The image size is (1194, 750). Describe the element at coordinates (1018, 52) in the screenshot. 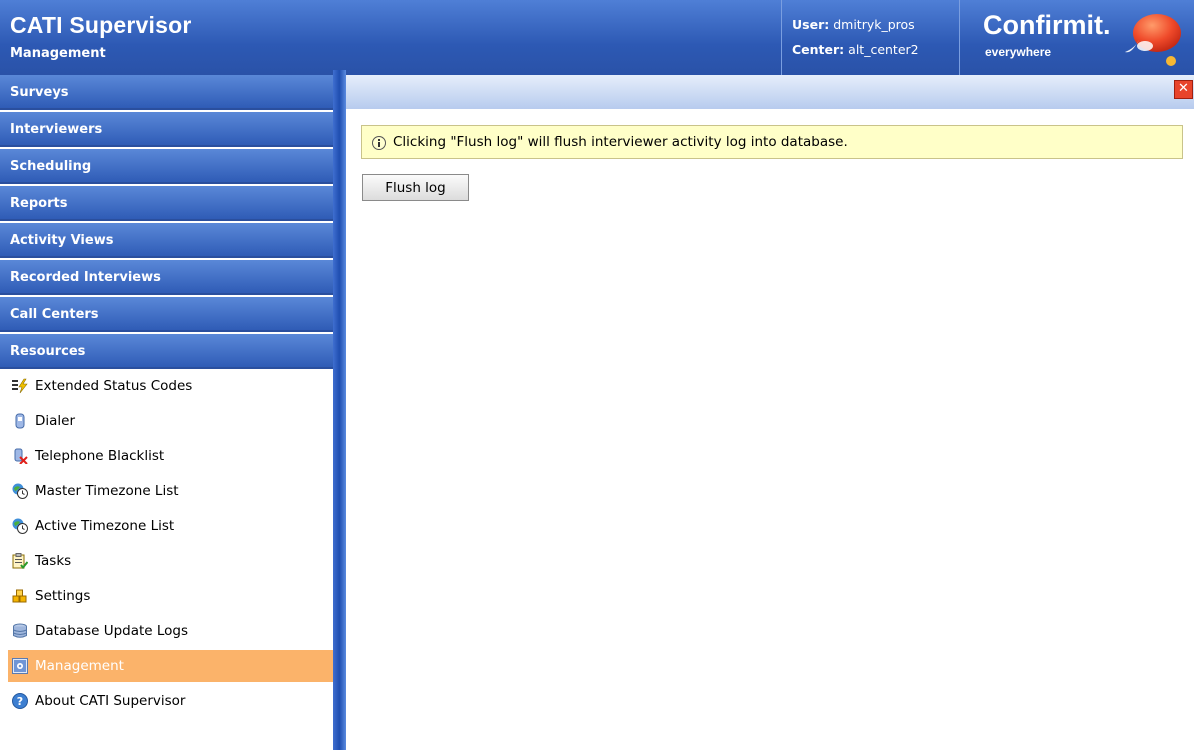

I see `logo-subtext: everywhere` at that location.